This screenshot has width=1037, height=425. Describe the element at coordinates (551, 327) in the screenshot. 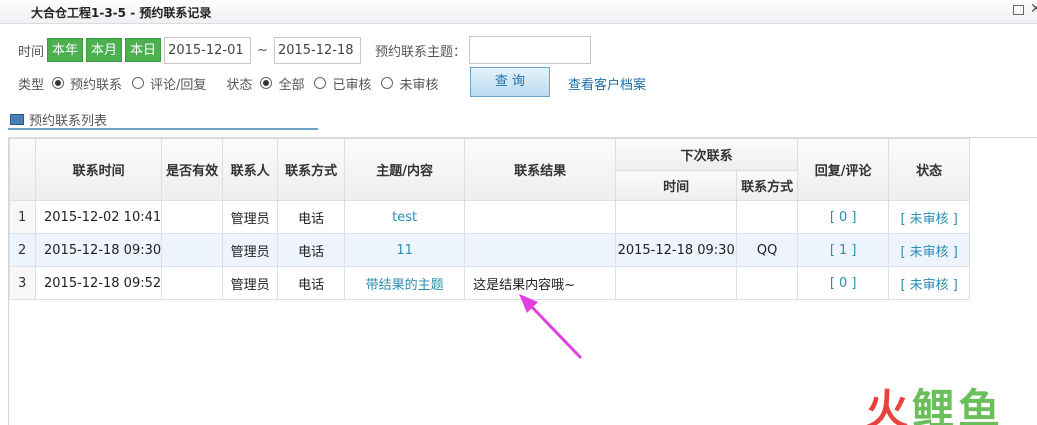

I see `annotation-arrow` at that location.